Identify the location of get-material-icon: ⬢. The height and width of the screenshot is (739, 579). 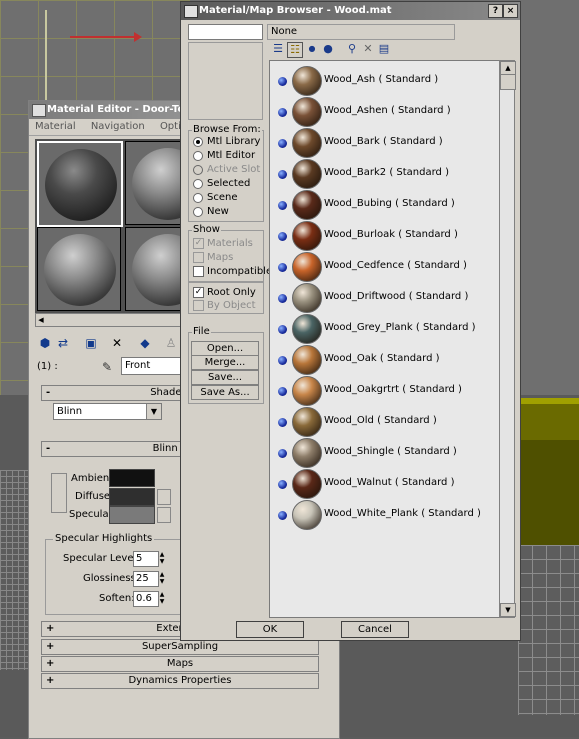
(45, 343).